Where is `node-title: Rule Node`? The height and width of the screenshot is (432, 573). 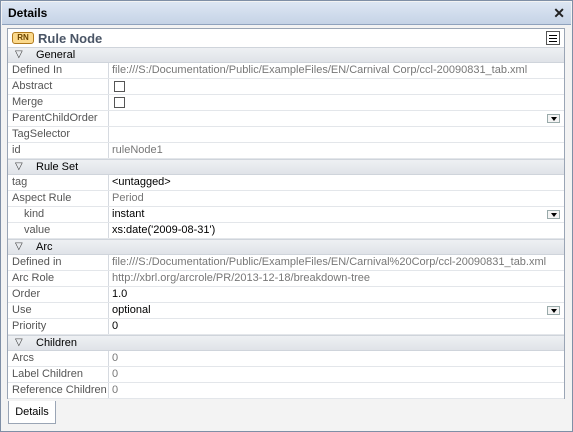
node-title: Rule Node is located at coordinates (70, 38).